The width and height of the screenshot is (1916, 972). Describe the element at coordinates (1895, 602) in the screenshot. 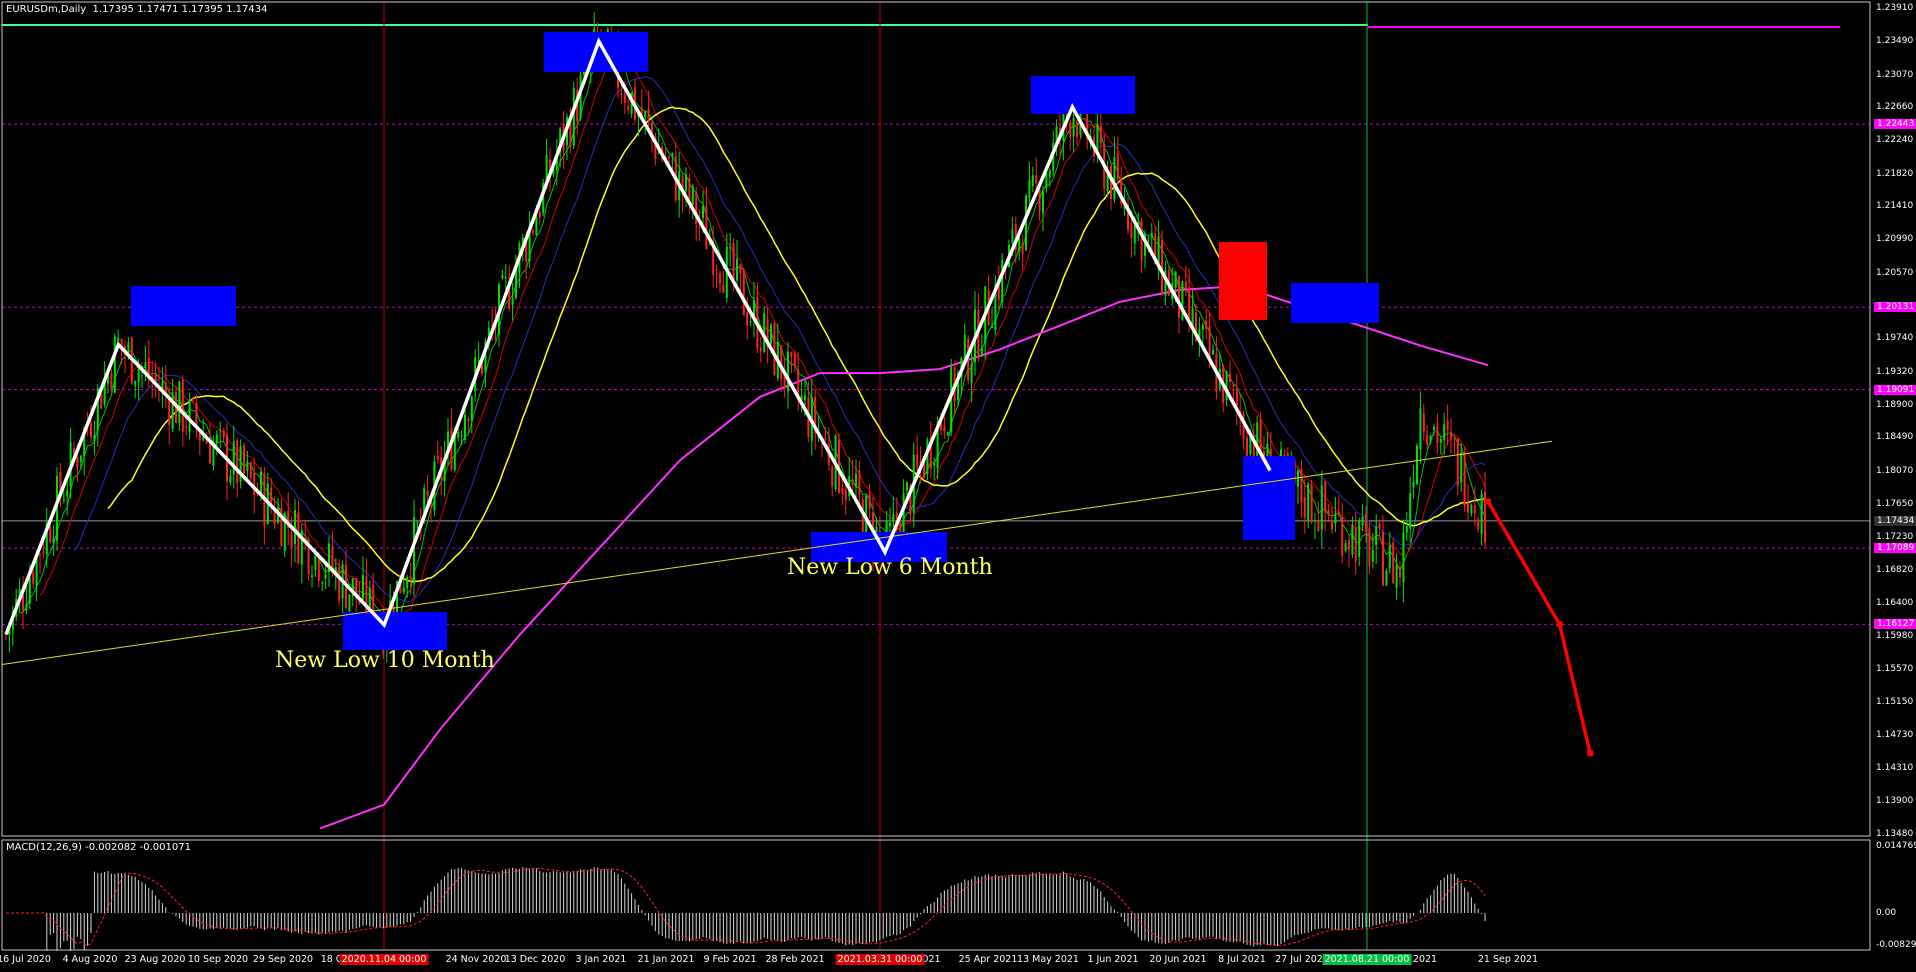

I see `price-axis-label: 1.16400` at that location.